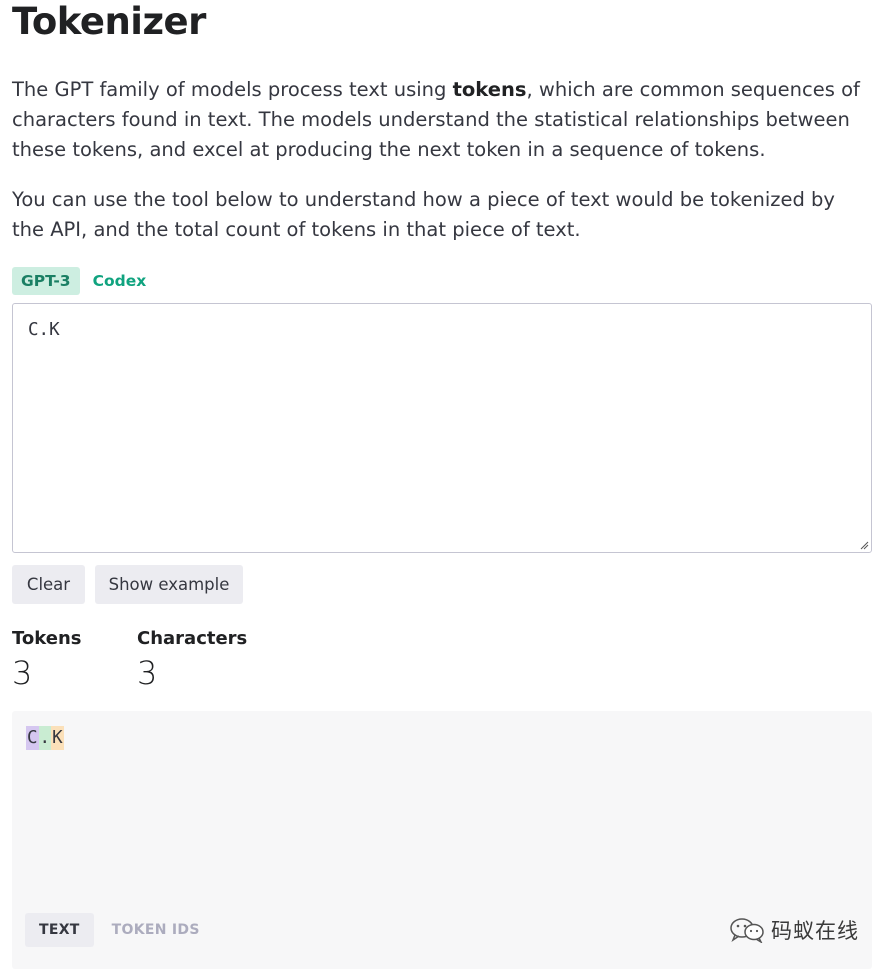  Describe the element at coordinates (46, 281) in the screenshot. I see `tab-gpt3: GPT-3` at that location.